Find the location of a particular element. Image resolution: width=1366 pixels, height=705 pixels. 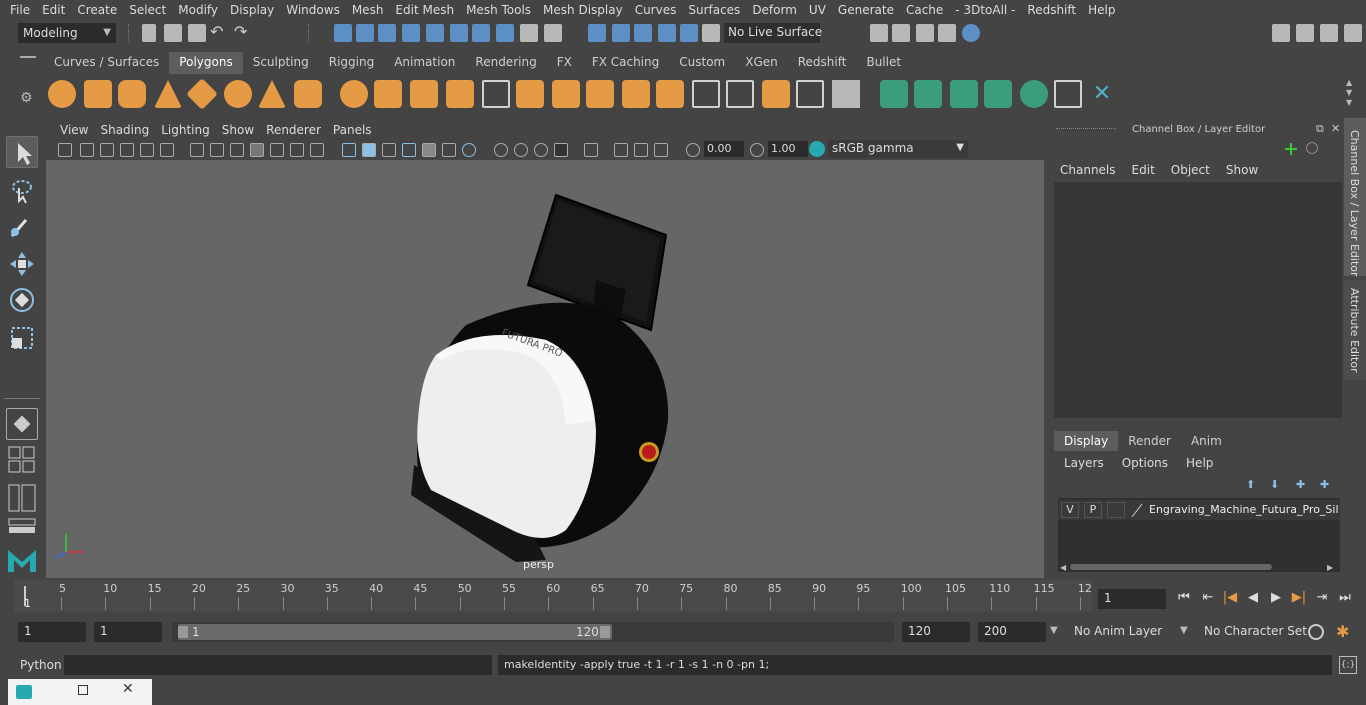

select-by-object-icon is located at coordinates (365, 33).